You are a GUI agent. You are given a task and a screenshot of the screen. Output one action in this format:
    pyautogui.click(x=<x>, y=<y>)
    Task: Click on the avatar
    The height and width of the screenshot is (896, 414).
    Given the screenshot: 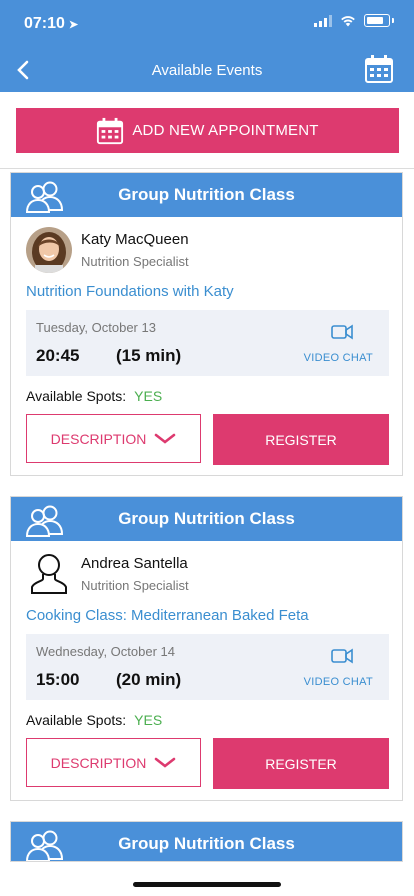 What is the action you would take?
    pyautogui.click(x=49, y=250)
    